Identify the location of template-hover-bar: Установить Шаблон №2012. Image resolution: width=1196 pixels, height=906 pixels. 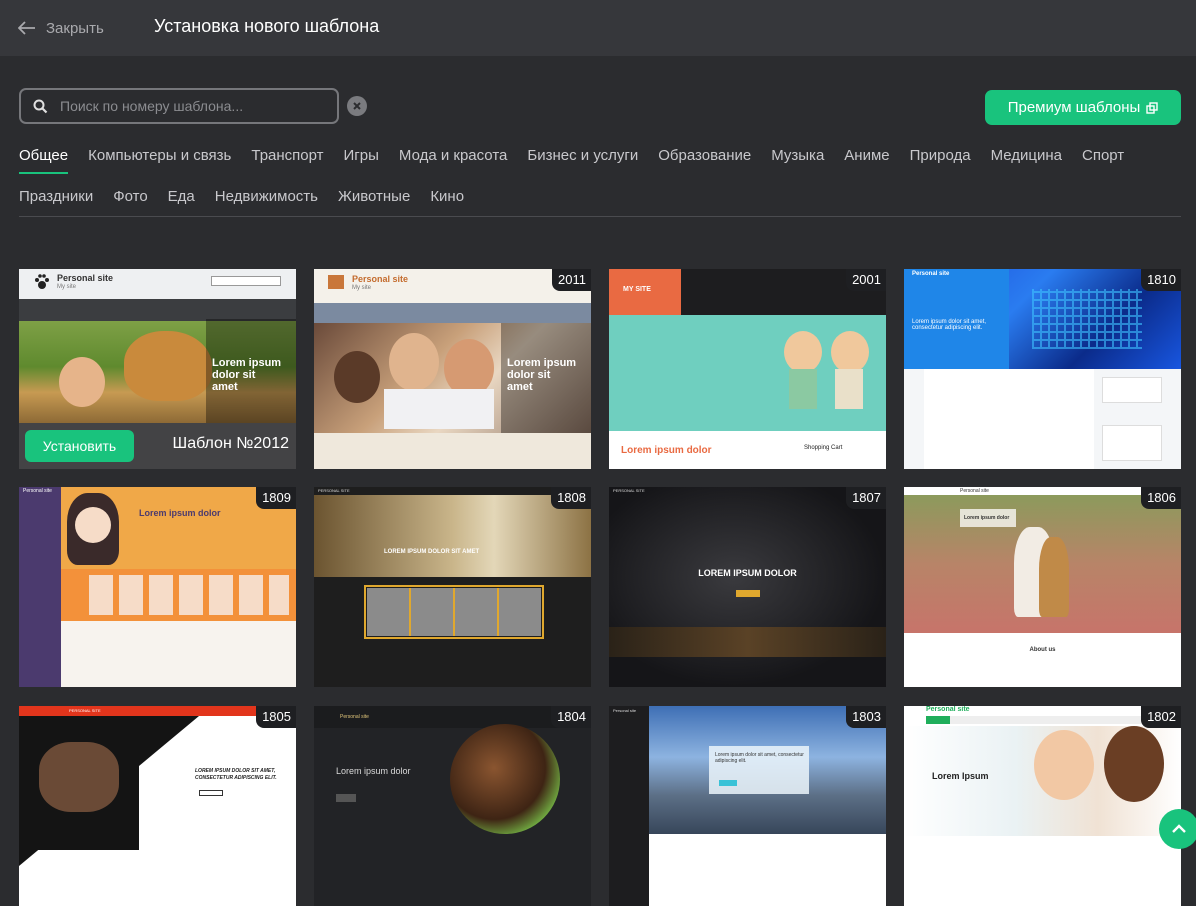
(157, 446).